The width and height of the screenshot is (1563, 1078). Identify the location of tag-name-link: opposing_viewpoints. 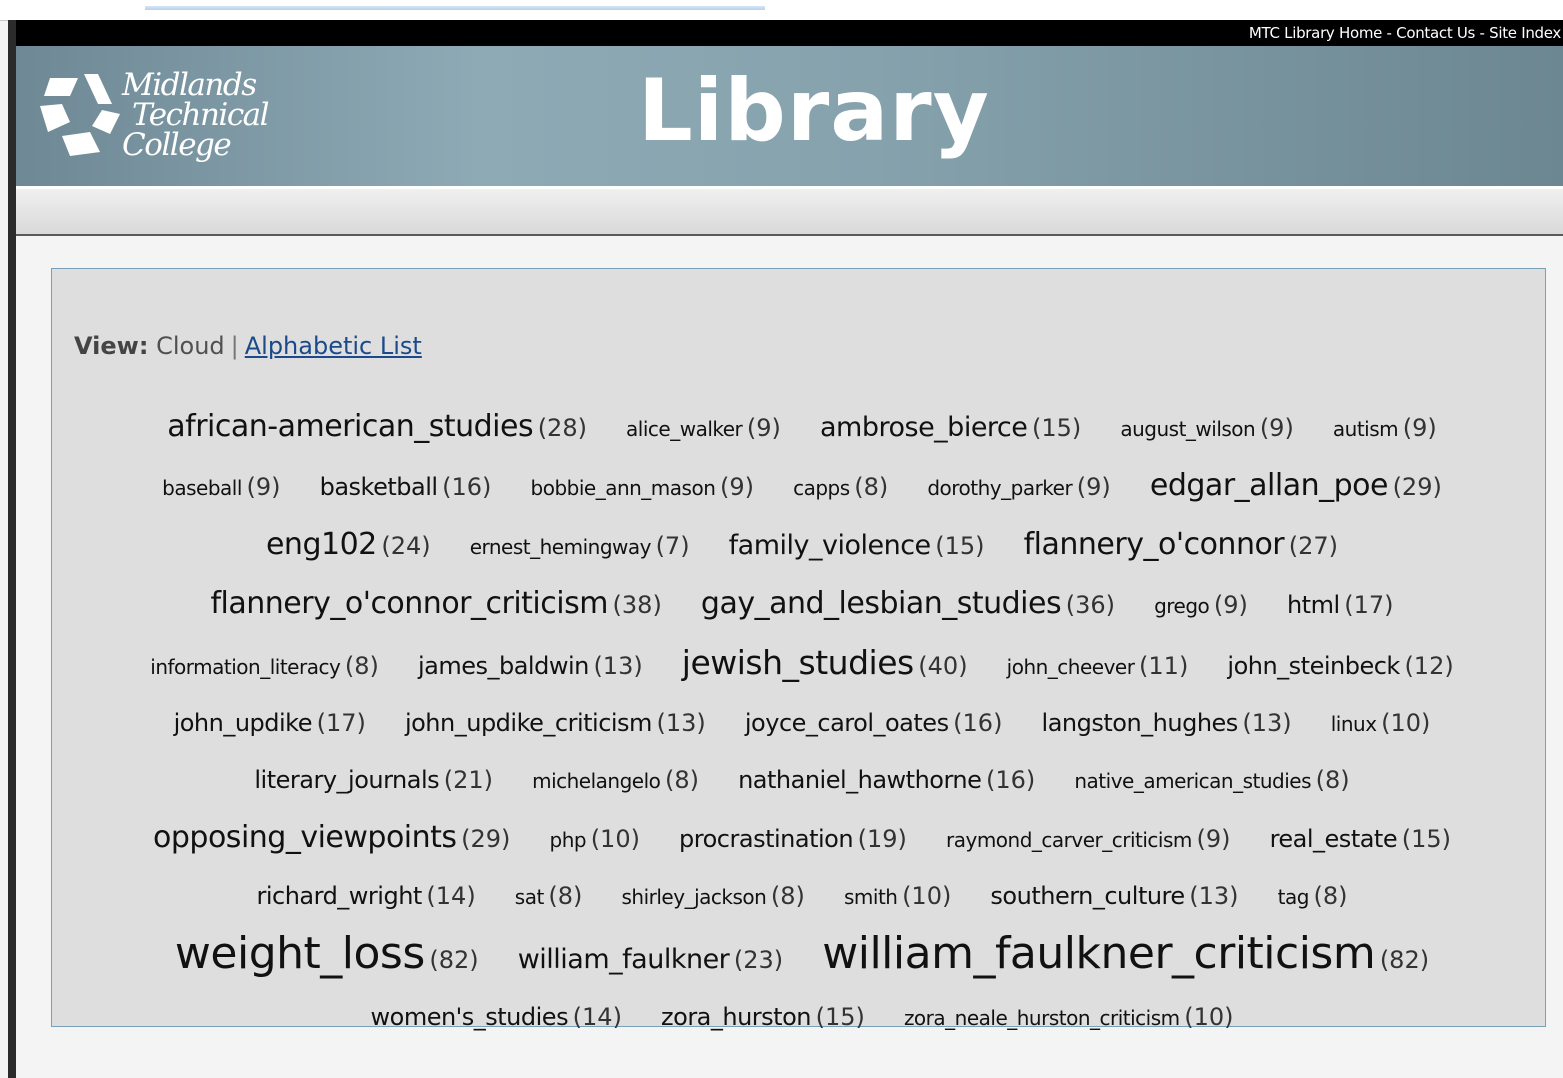
(305, 837).